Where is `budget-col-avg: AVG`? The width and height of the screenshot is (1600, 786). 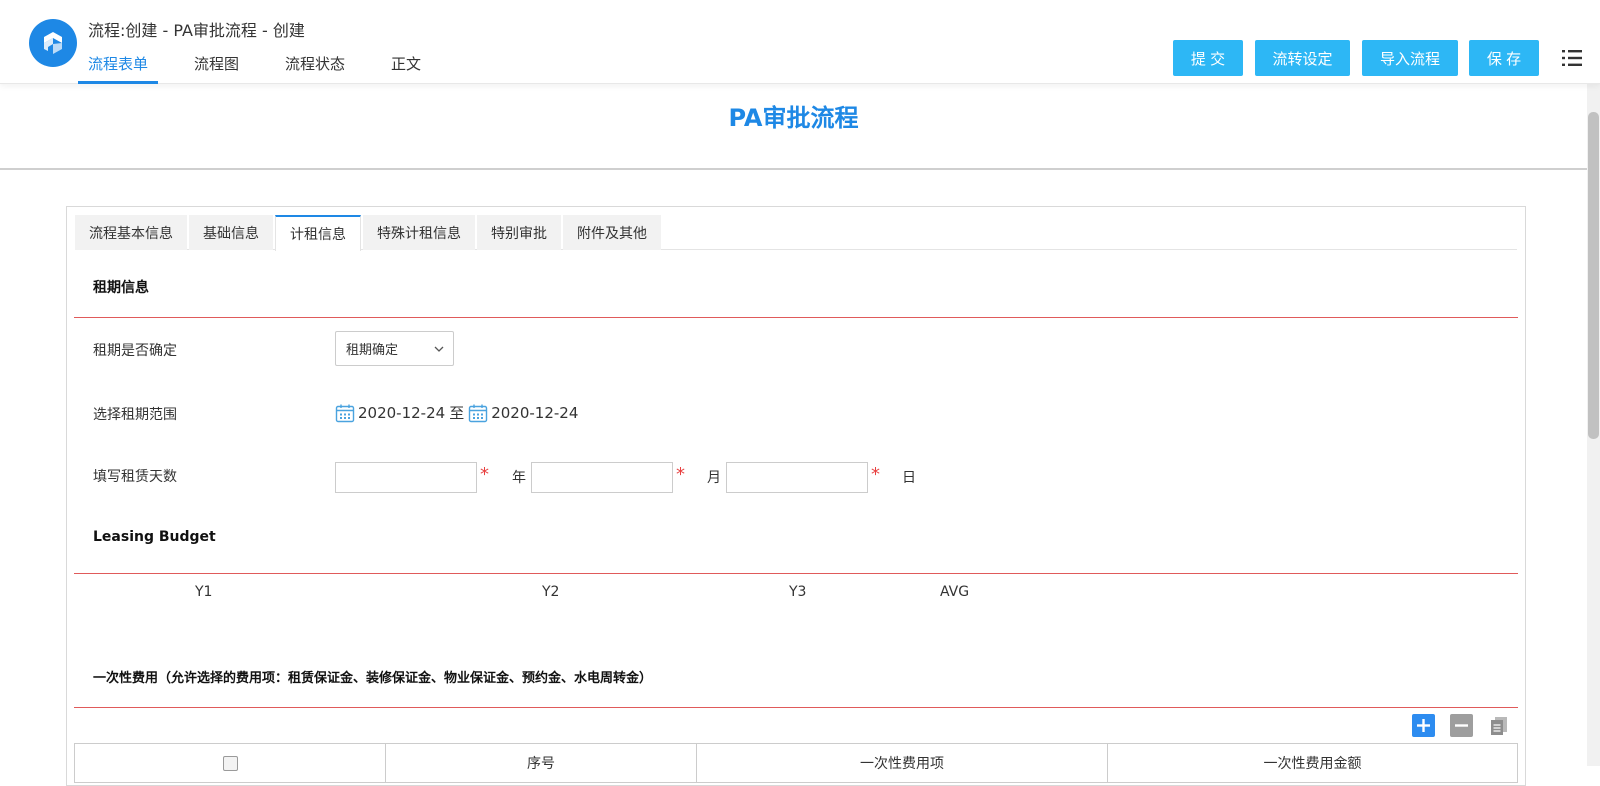 budget-col-avg: AVG is located at coordinates (955, 592).